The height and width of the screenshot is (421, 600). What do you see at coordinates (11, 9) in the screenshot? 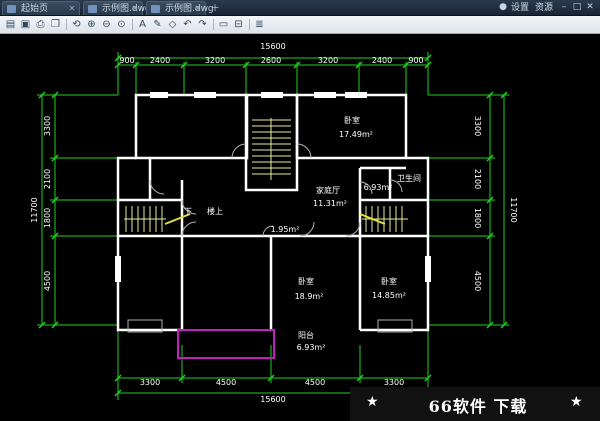
I see `home-icon` at bounding box center [11, 9].